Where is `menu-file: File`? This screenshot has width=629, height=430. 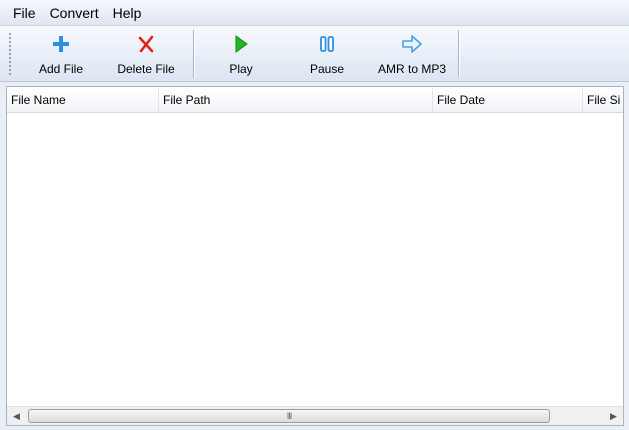 menu-file: File is located at coordinates (24, 13).